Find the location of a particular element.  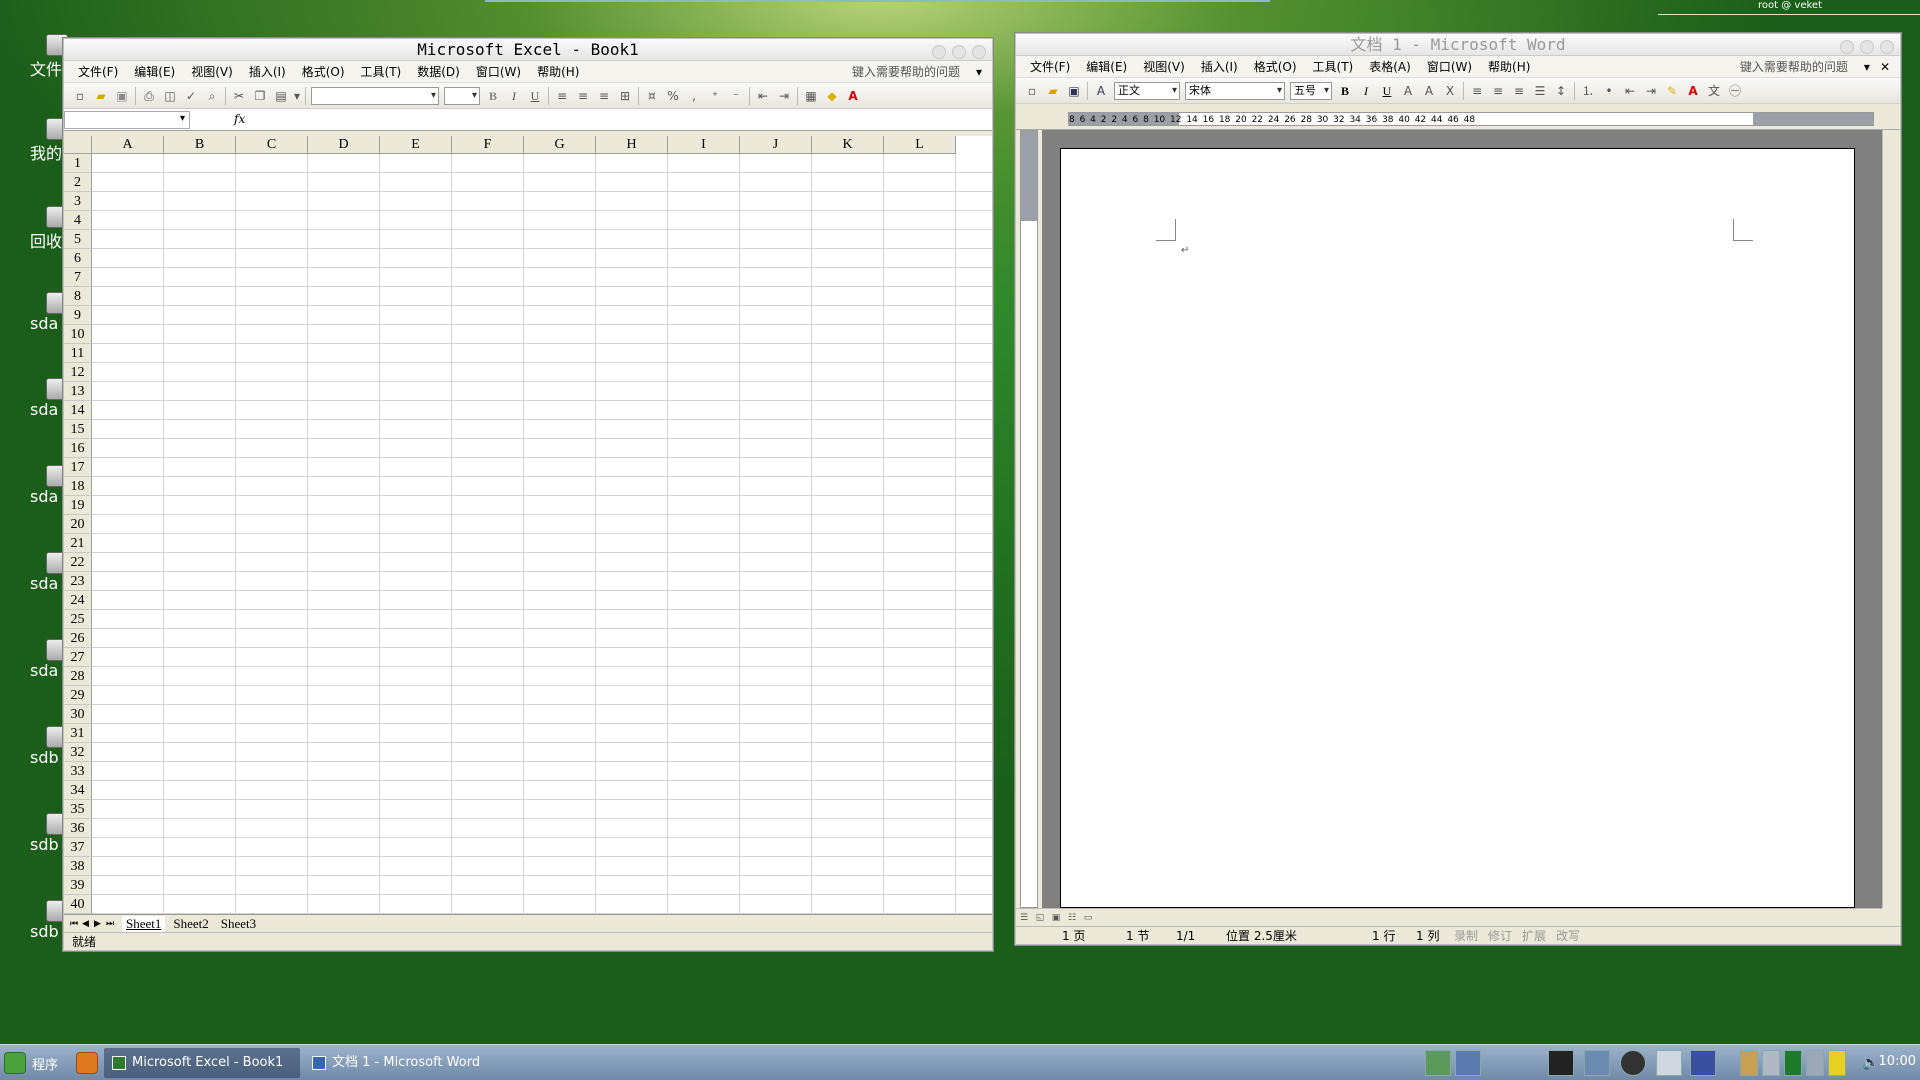

task-excel: Microsoft Excel - Book1 is located at coordinates (202, 1063).